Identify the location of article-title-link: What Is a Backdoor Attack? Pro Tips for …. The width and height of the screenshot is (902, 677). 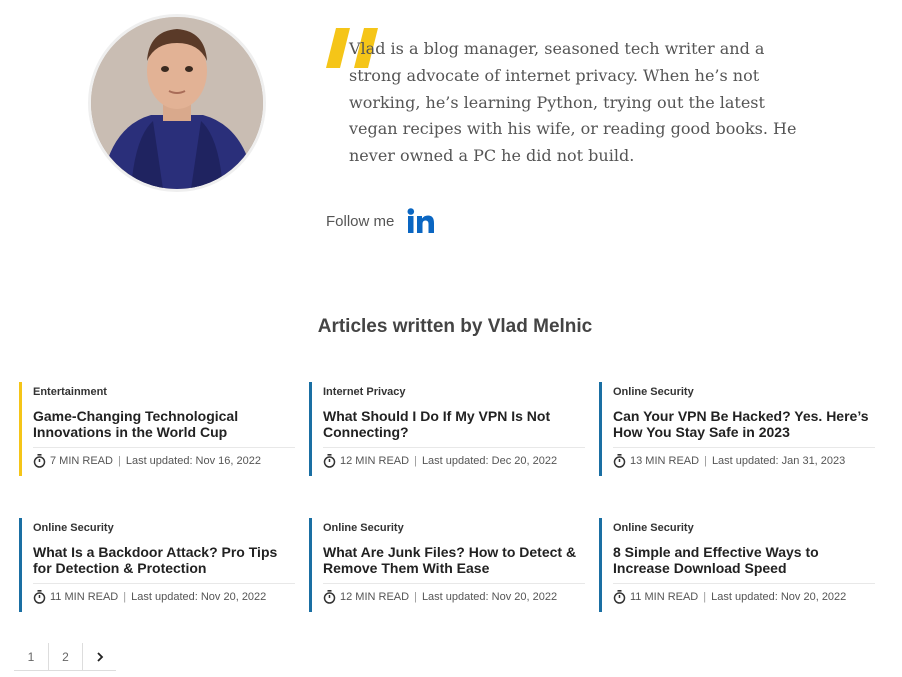
(165, 561).